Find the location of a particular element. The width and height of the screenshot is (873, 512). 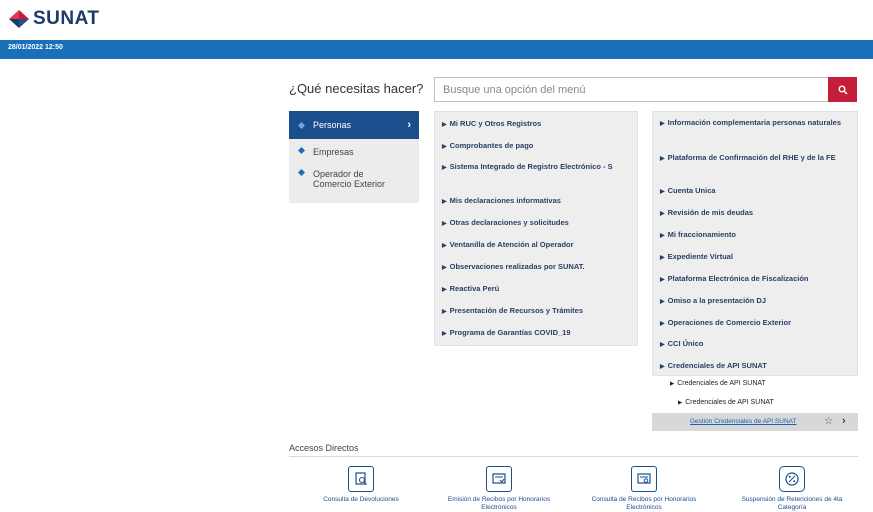

menu-item: ▶ Comprobantes de pago is located at coordinates (487, 147).